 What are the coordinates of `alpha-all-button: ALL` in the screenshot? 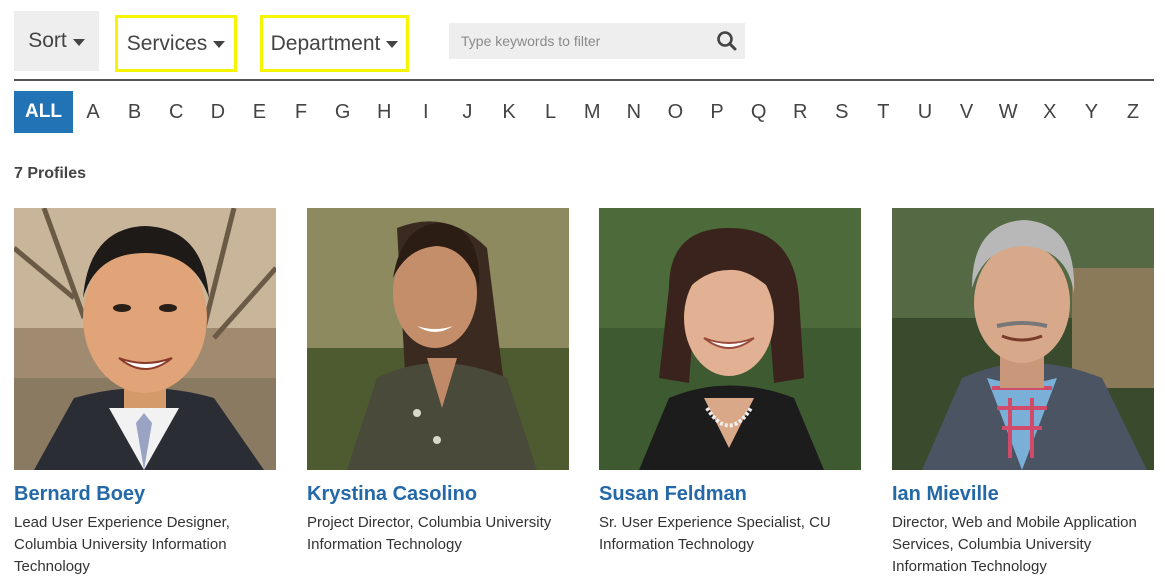 It's located at (43, 112).